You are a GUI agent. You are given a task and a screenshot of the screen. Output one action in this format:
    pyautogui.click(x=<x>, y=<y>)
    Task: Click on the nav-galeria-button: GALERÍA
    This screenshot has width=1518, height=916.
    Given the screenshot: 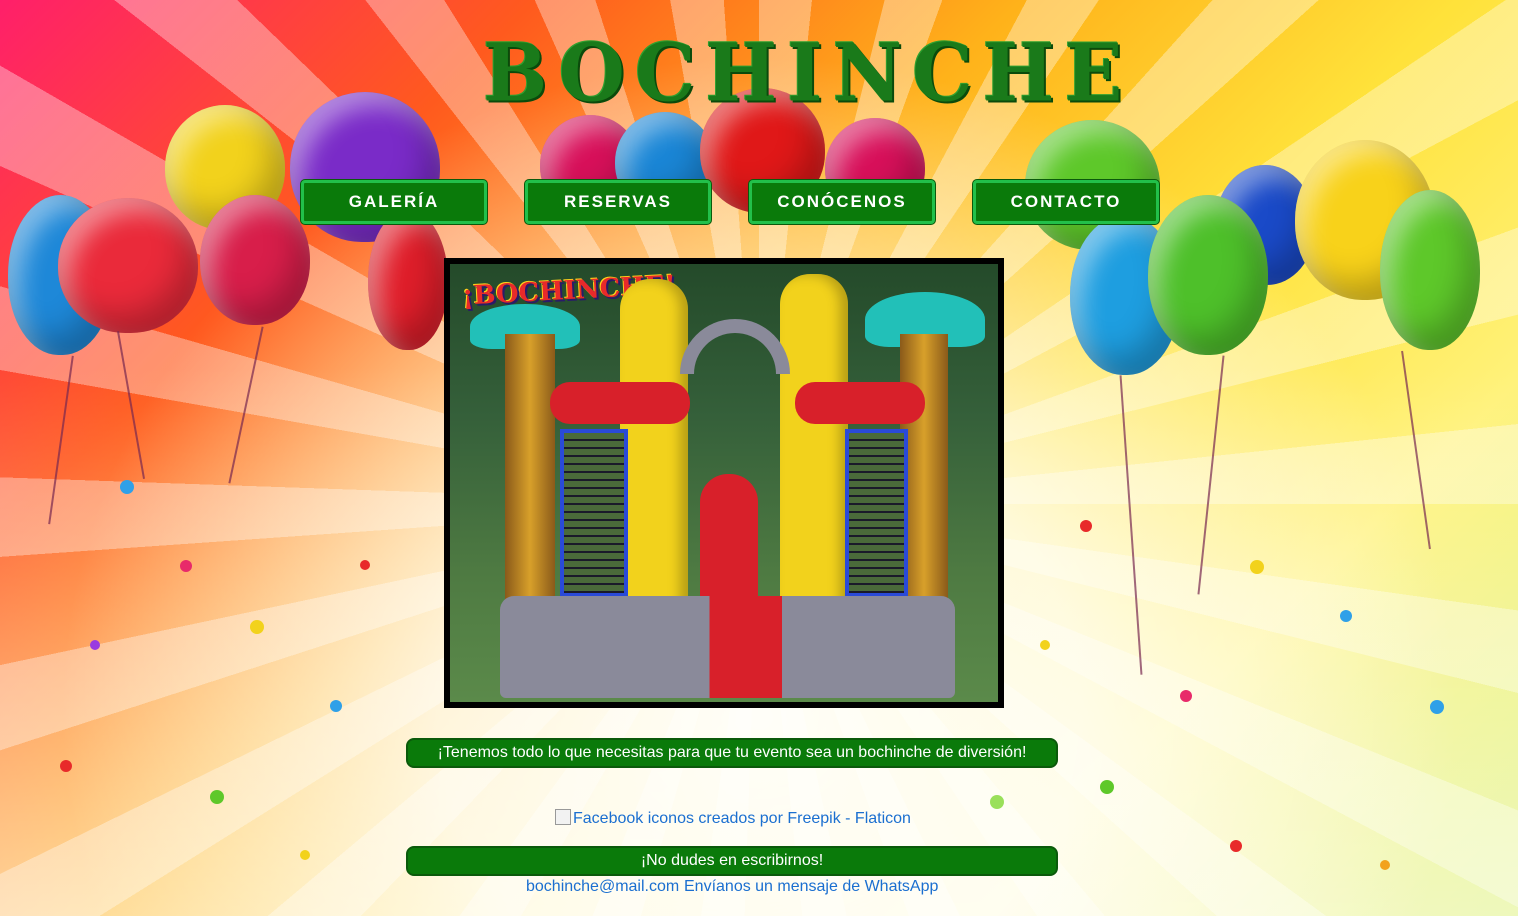 What is the action you would take?
    pyautogui.click(x=394, y=202)
    